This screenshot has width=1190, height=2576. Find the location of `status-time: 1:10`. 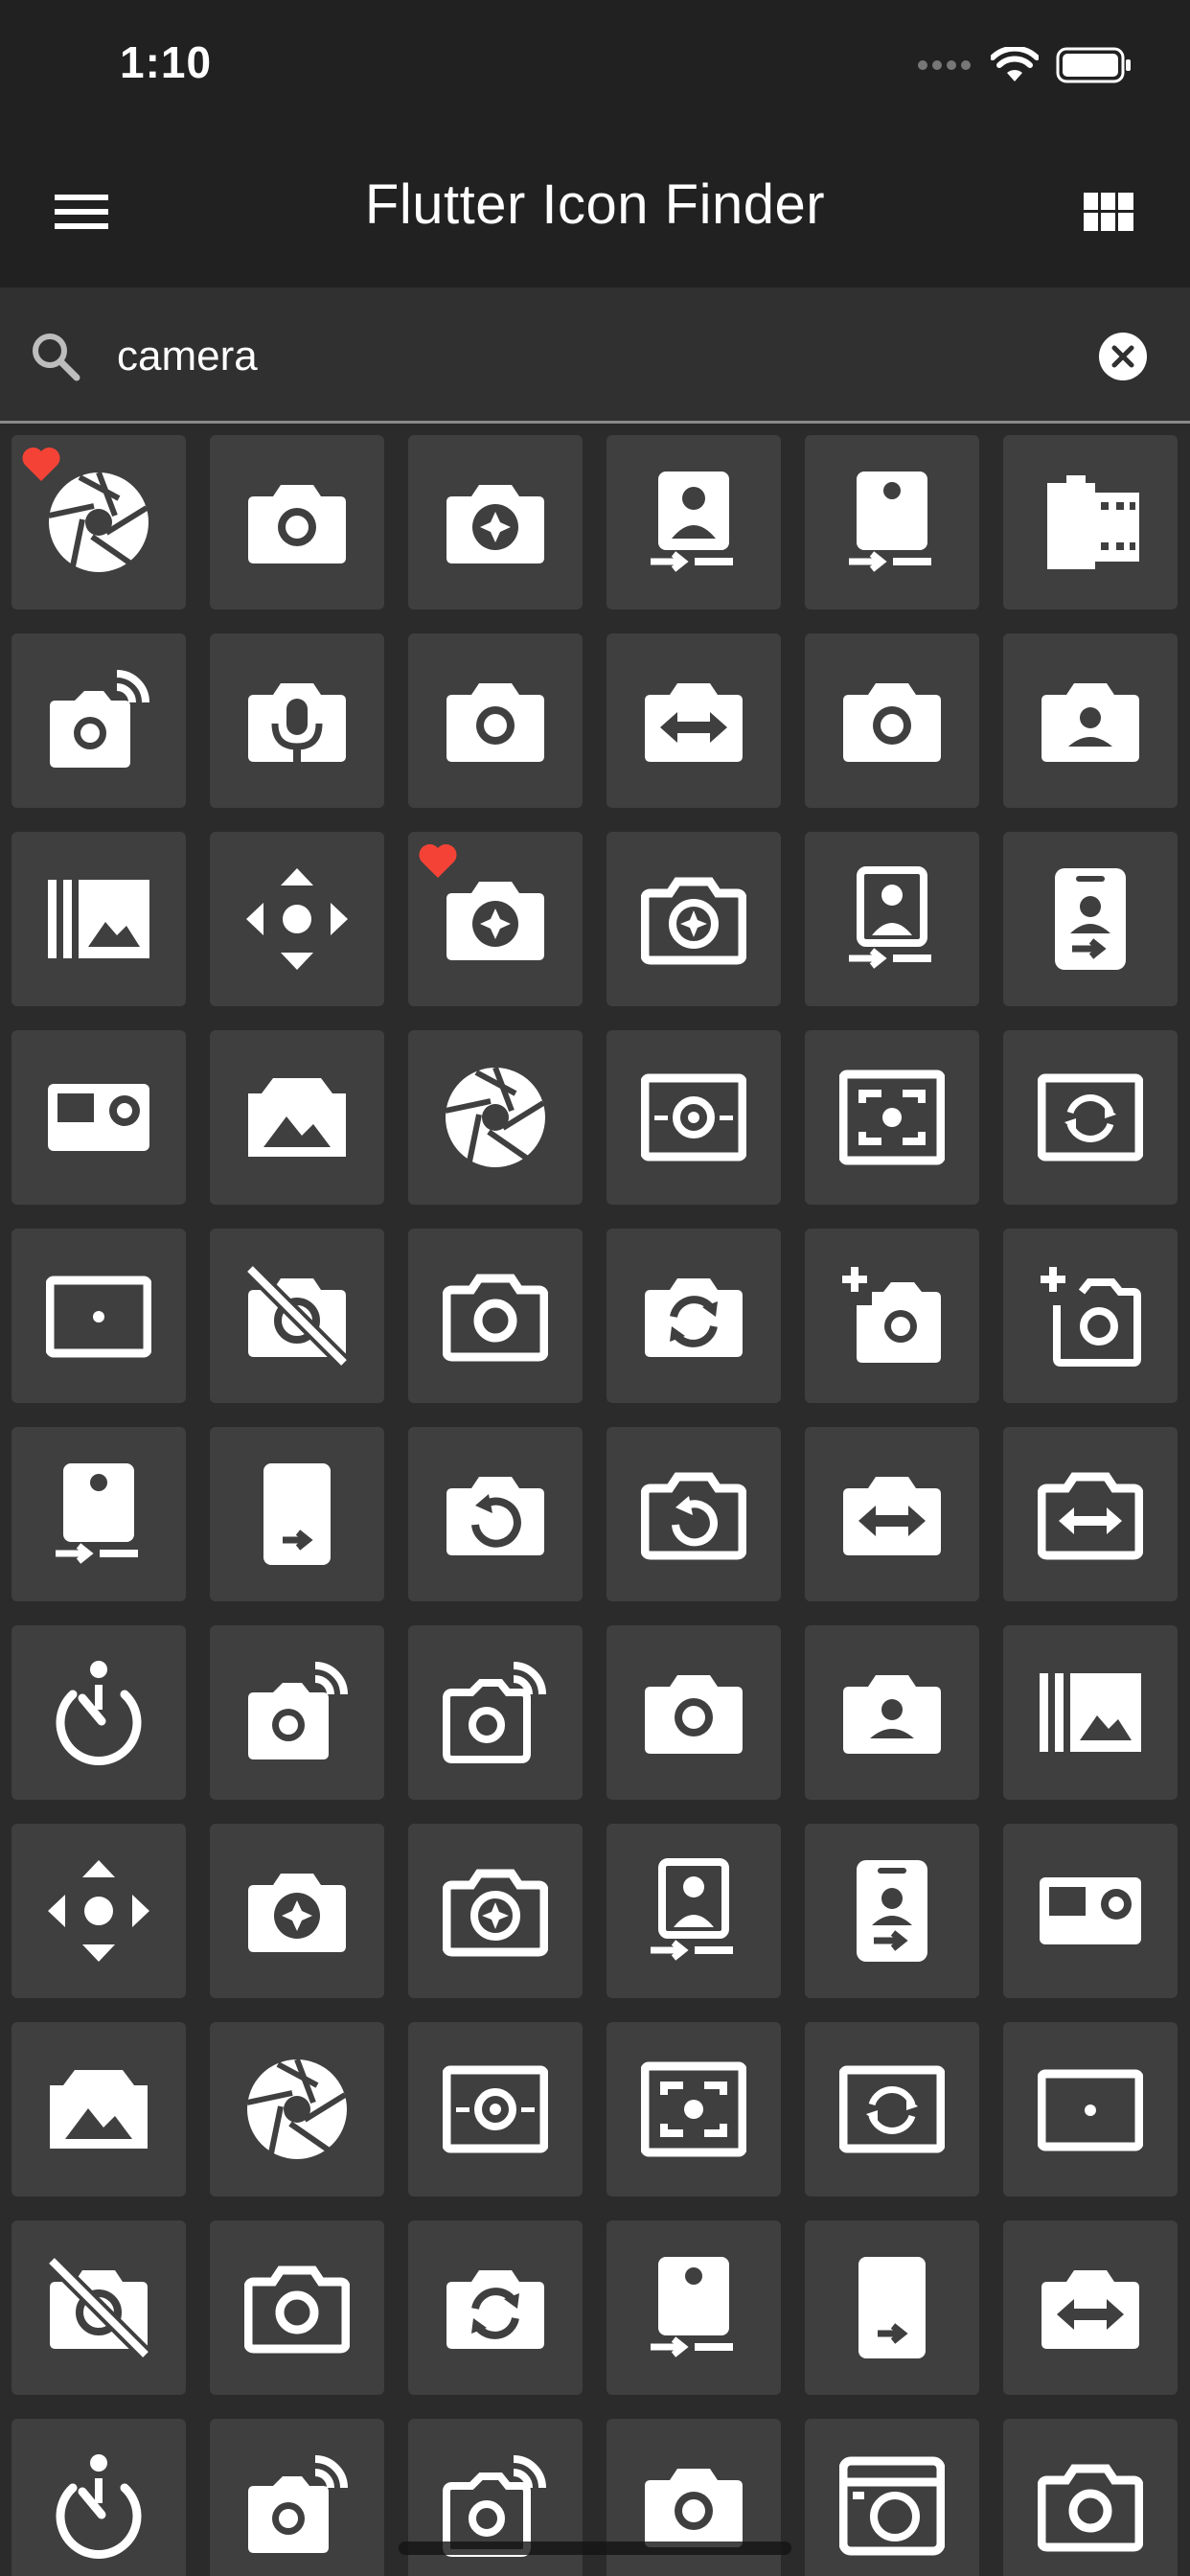

status-time: 1:10 is located at coordinates (167, 62).